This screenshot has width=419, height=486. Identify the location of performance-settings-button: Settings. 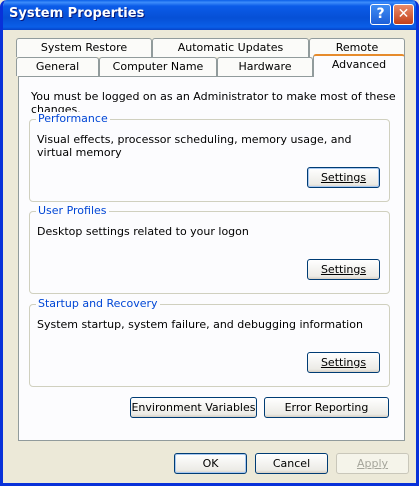
(343, 177).